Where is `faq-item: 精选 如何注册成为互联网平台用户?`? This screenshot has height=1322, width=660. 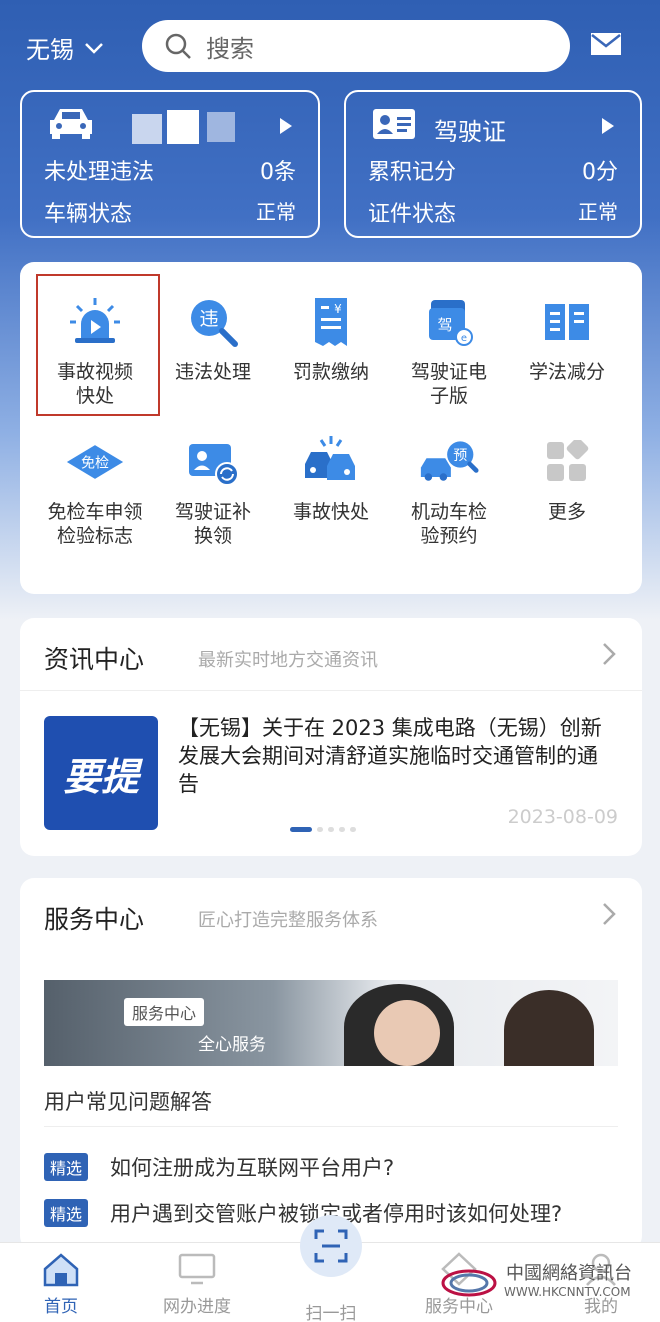
faq-item: 精选 如何注册成为互联网平台用户? is located at coordinates (219, 1167).